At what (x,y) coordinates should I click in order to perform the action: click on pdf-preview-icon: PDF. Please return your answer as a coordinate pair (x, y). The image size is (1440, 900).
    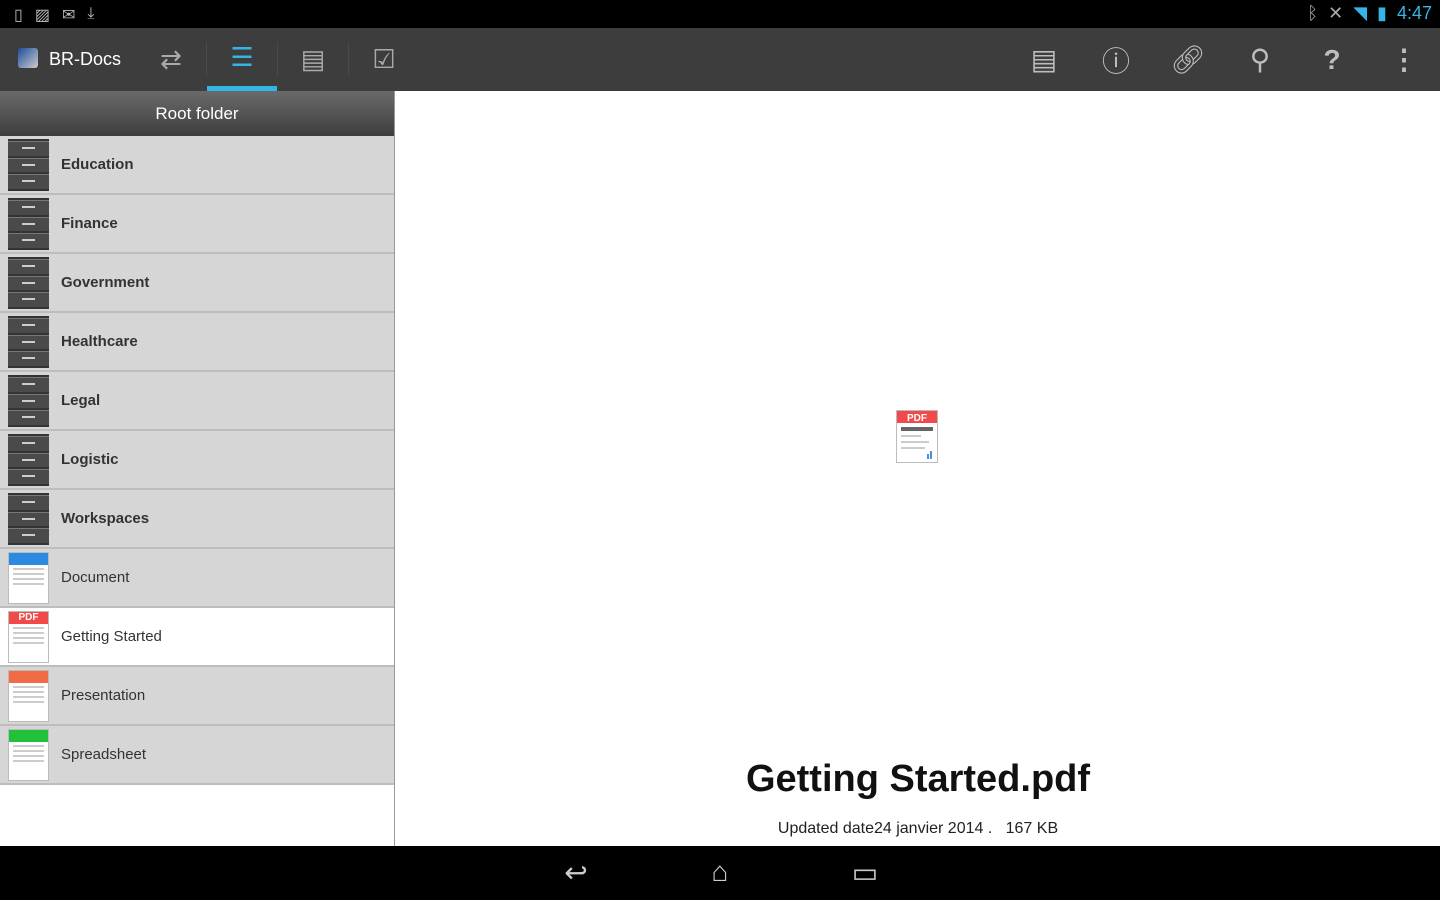
    Looking at the image, I should click on (917, 436).